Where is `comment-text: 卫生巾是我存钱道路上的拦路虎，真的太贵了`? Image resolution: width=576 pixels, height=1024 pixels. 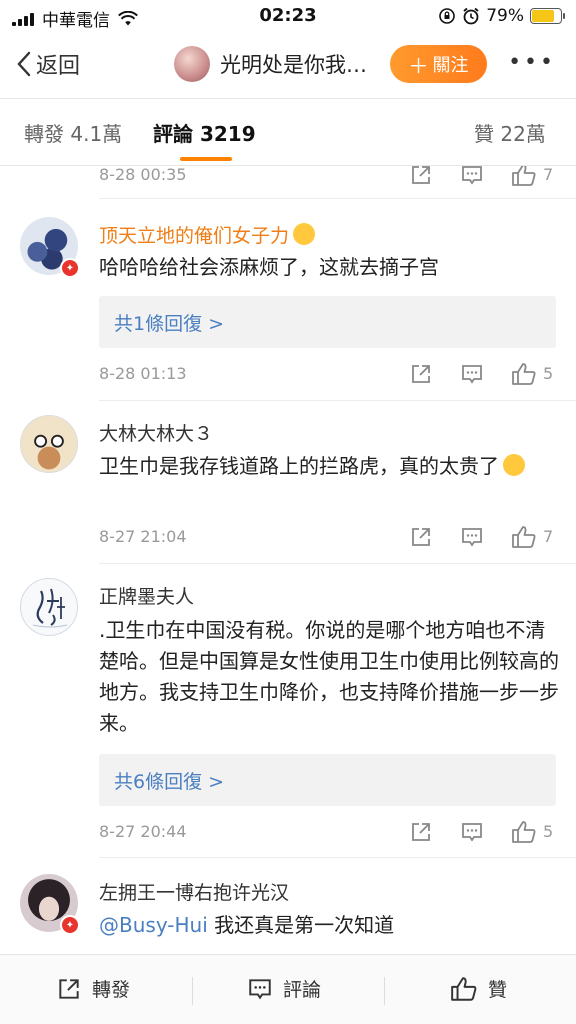
comment-text: 卫生巾是我存钱道路上的拦路虎，真的太贵了 is located at coordinates (326, 466).